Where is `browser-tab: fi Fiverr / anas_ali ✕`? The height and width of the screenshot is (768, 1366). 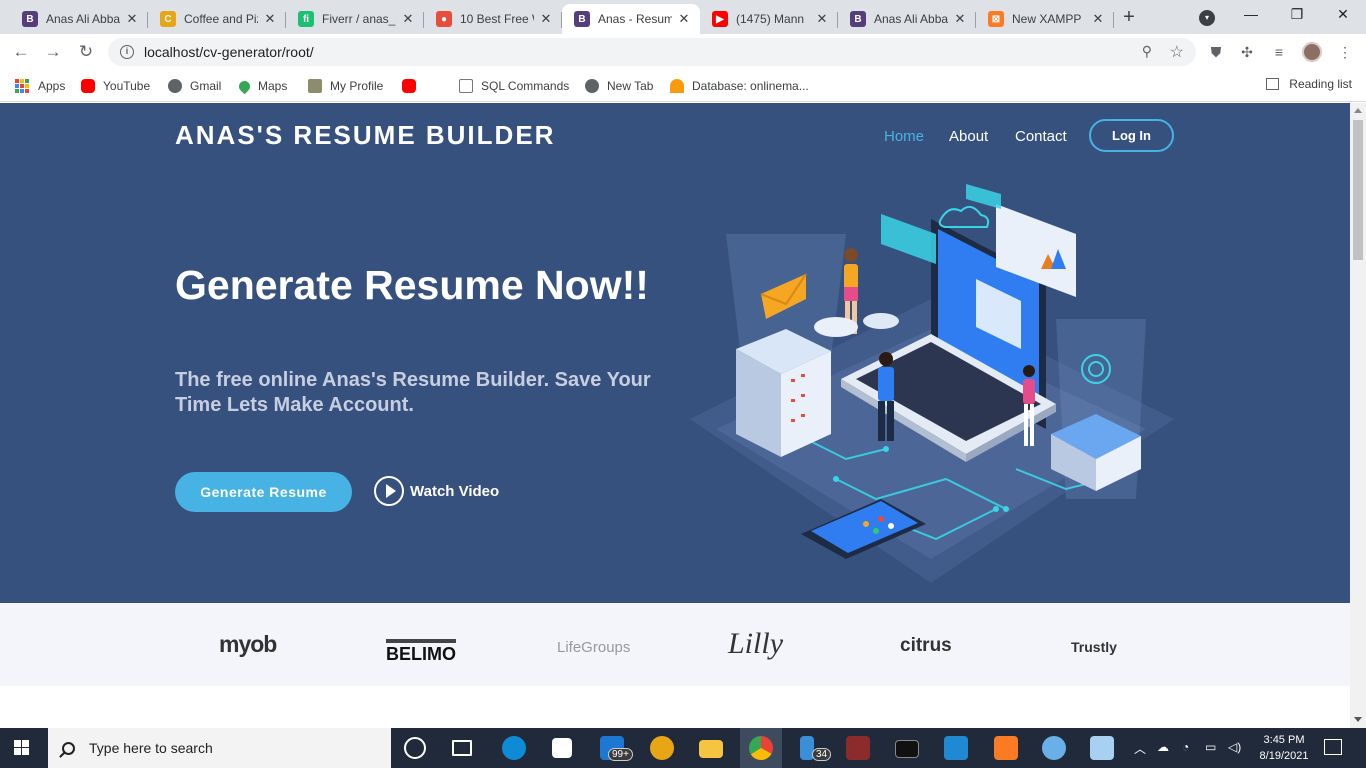
browser-tab: fi Fiverr / anas_ali ✕ is located at coordinates (355, 19).